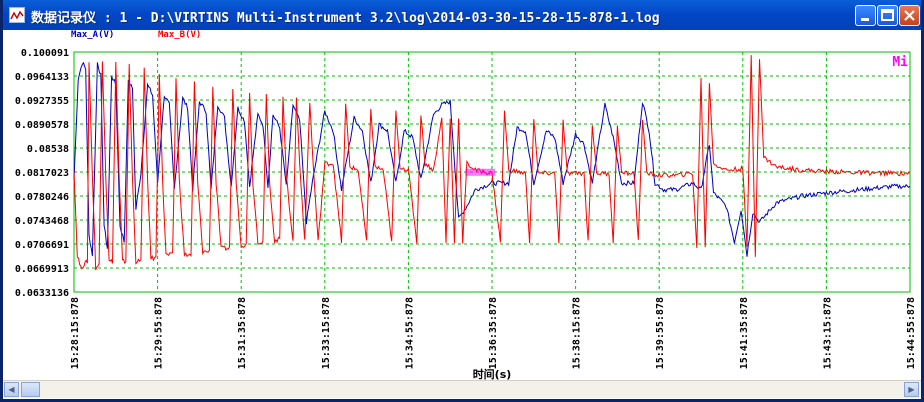  I want to click on x-tick-label: 15:41:35:878, so click(744, 333).